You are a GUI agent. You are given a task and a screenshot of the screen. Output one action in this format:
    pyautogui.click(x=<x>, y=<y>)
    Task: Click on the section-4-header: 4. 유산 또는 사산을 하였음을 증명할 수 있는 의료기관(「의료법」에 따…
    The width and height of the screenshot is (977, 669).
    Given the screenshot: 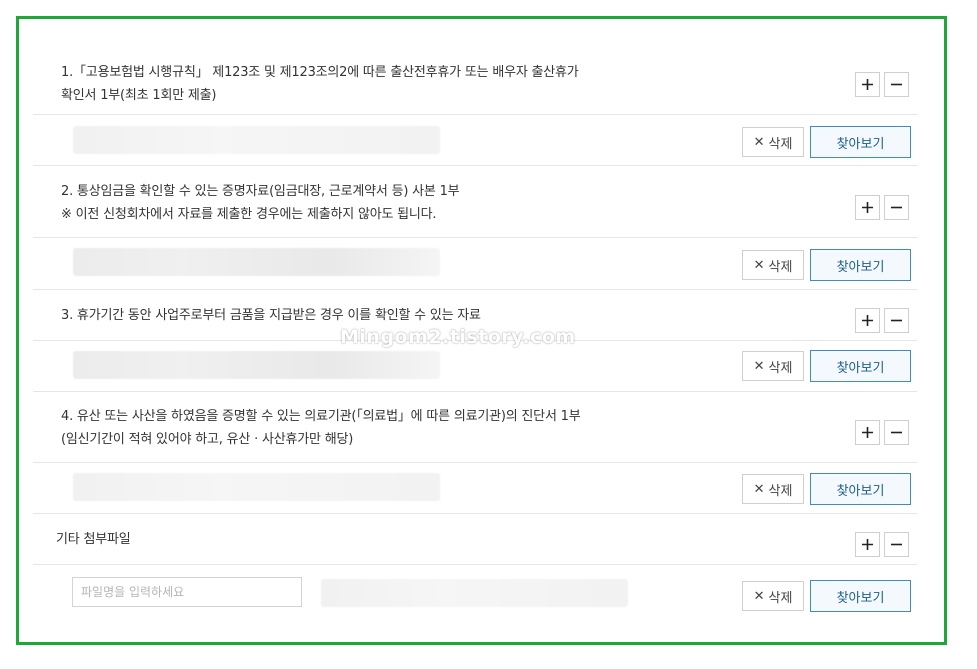 What is the action you would take?
    pyautogui.click(x=475, y=427)
    